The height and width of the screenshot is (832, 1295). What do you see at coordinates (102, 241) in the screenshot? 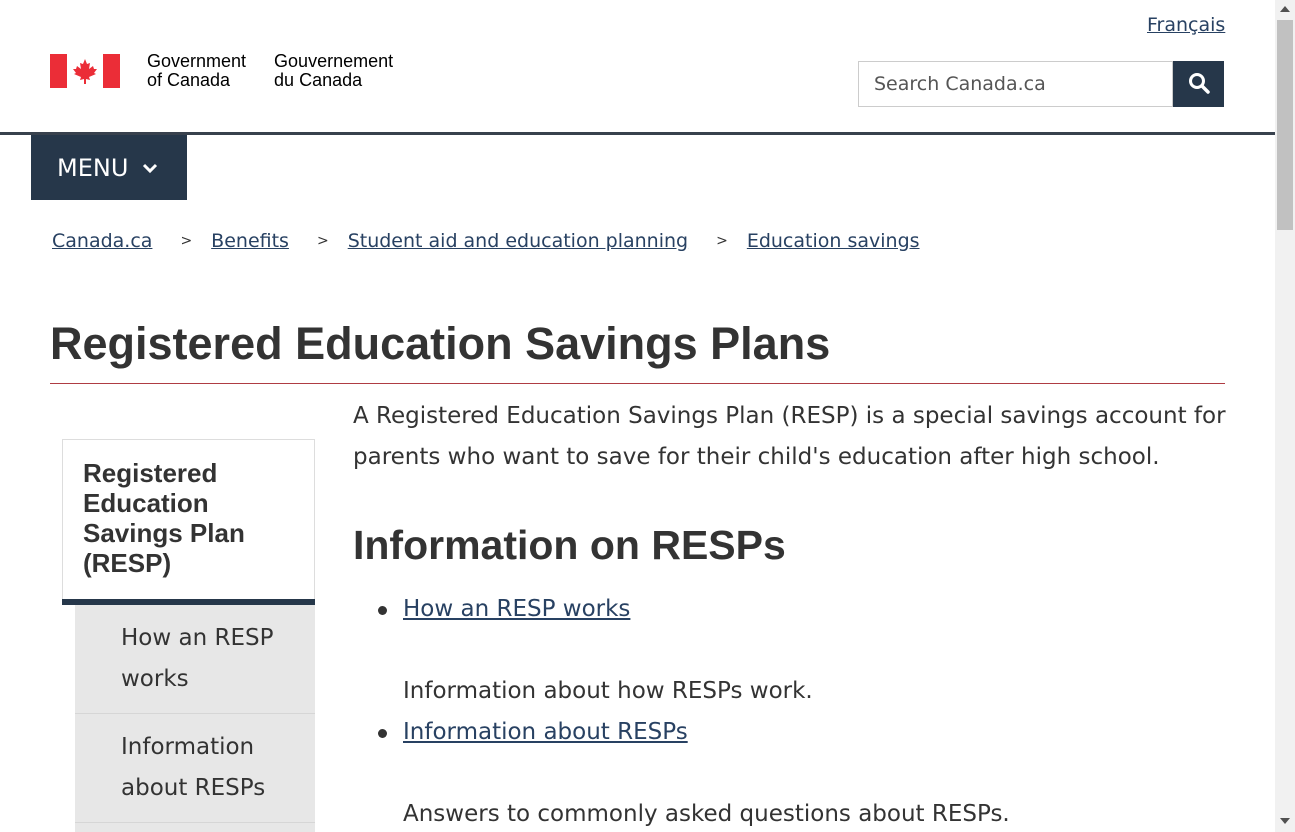
I see `breadcrumb-link-canada: Canada.ca` at bounding box center [102, 241].